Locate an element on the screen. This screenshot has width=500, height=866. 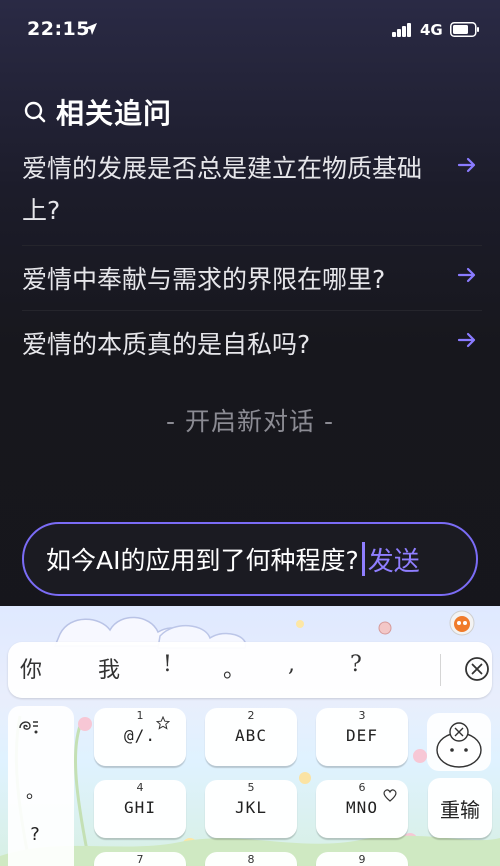
candidate-item: 我 is located at coordinates (109, 668).